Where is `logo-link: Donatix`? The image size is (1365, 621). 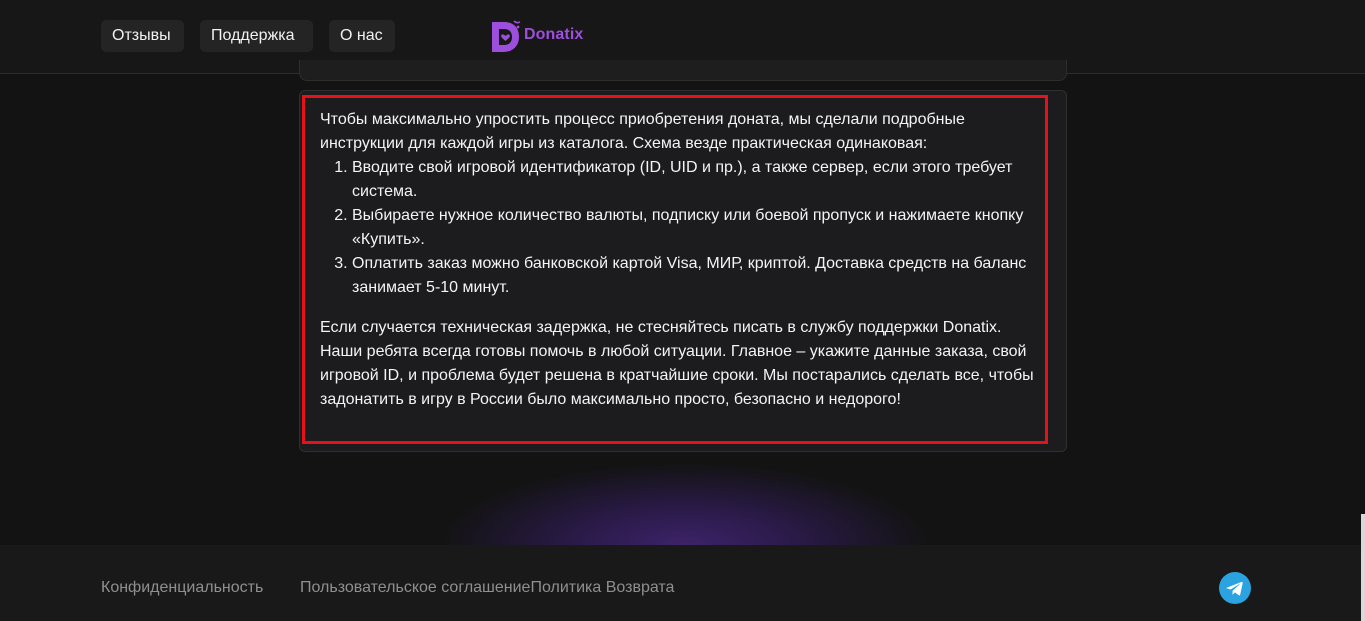
logo-link: Donatix is located at coordinates (536, 37).